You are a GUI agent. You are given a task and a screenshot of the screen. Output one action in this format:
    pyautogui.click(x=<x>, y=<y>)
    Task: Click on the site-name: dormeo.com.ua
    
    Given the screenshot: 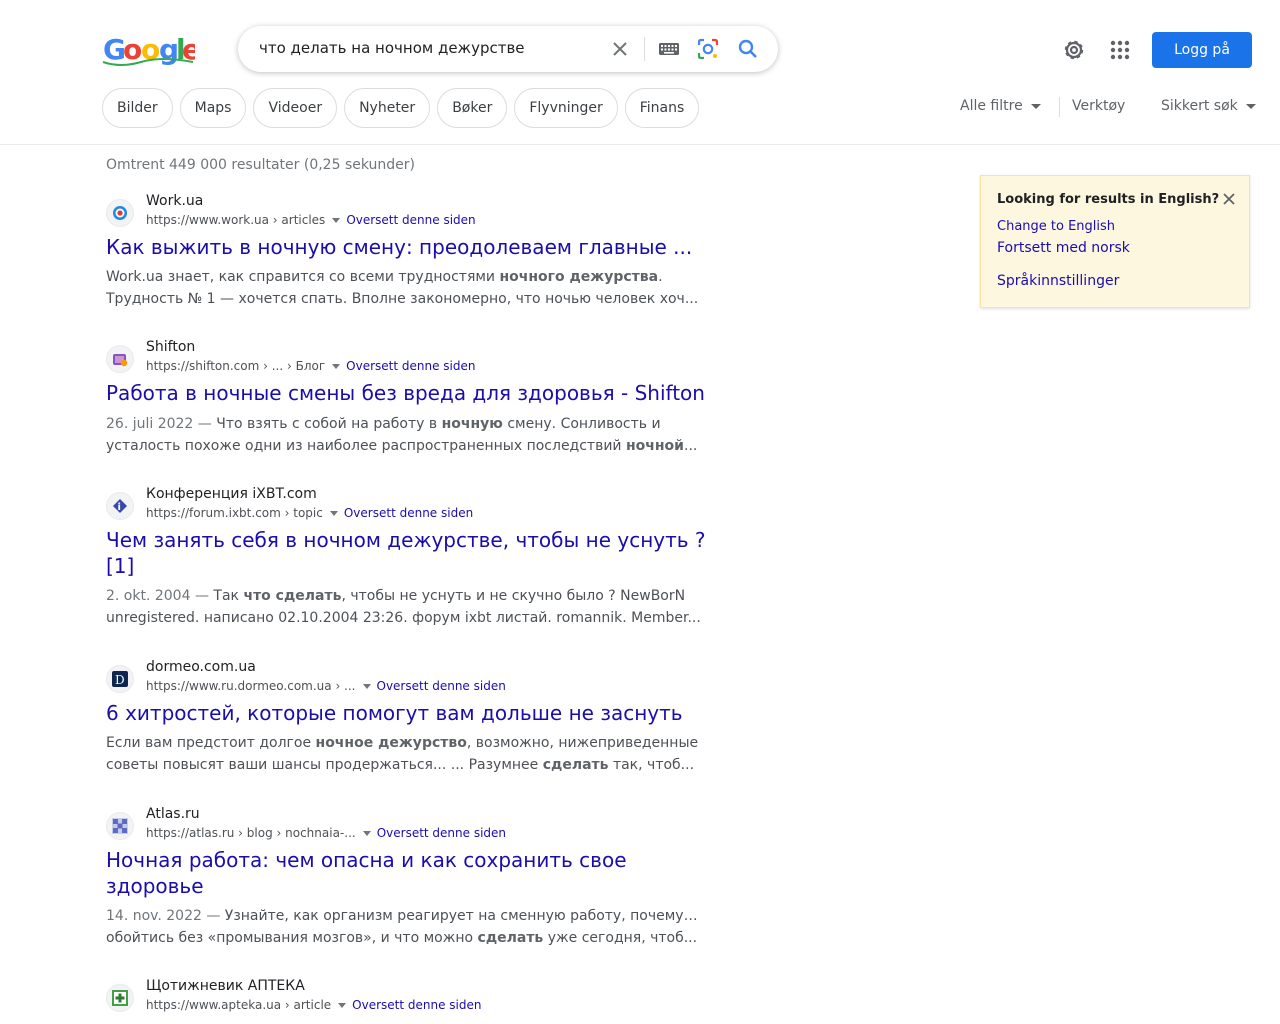 What is the action you would take?
    pyautogui.click(x=201, y=667)
    